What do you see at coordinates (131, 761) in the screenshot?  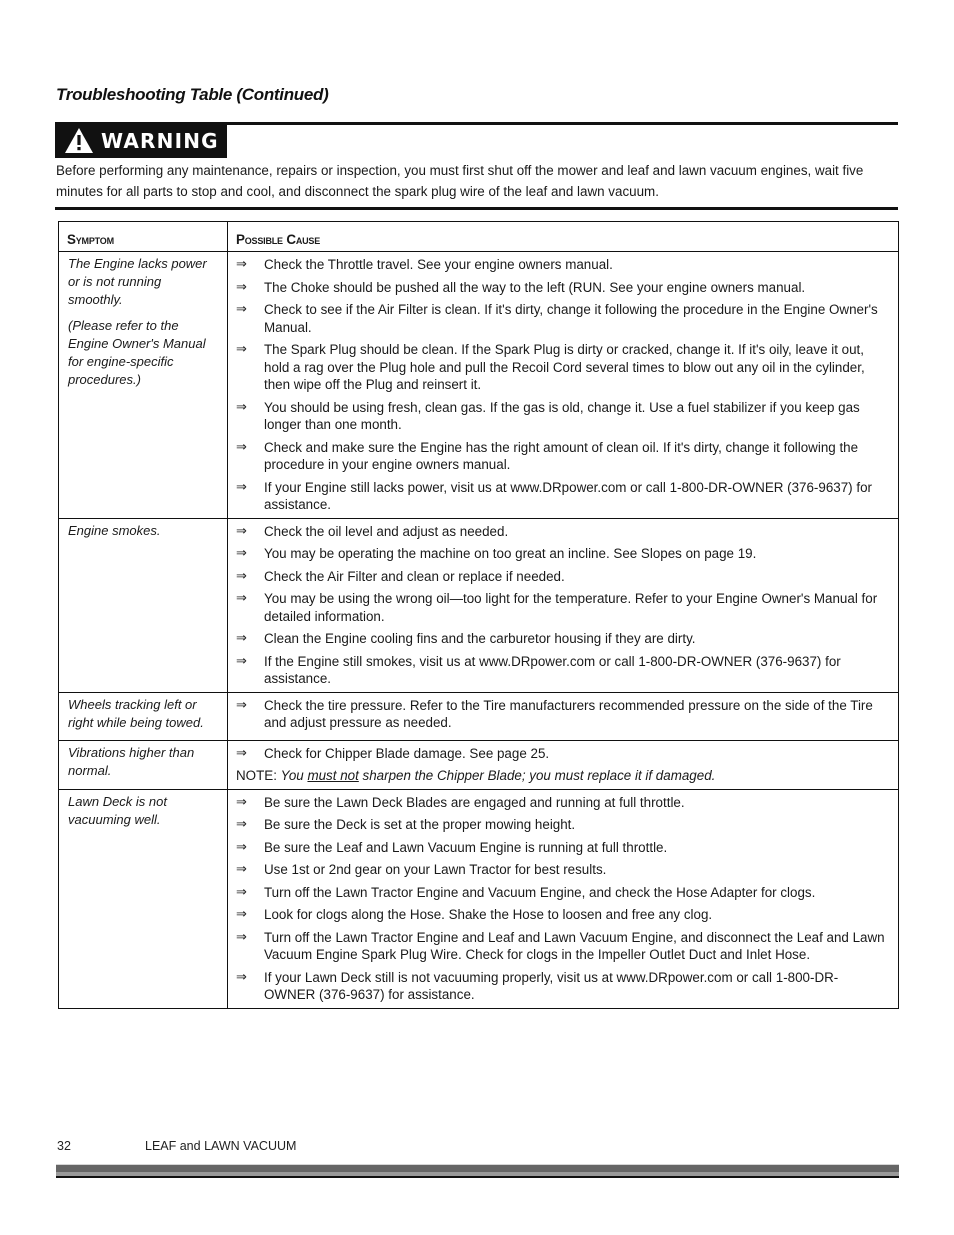 I see `symptom-text: Vibrations higher than normal.` at bounding box center [131, 761].